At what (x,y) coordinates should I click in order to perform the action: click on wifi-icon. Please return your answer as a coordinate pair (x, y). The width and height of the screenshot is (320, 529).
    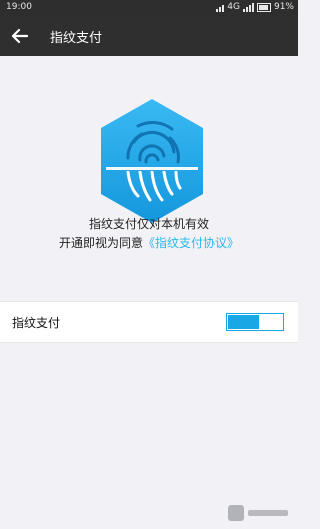
    Looking at the image, I should click on (220, 7).